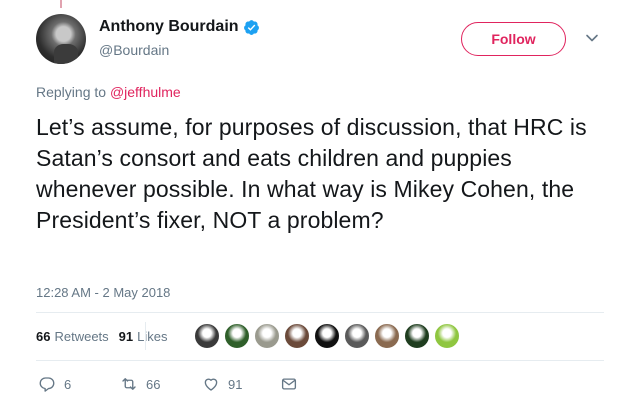  I want to click on tweet-header: Anthony Bourdain @Bourdain Follow, so click(321, 40).